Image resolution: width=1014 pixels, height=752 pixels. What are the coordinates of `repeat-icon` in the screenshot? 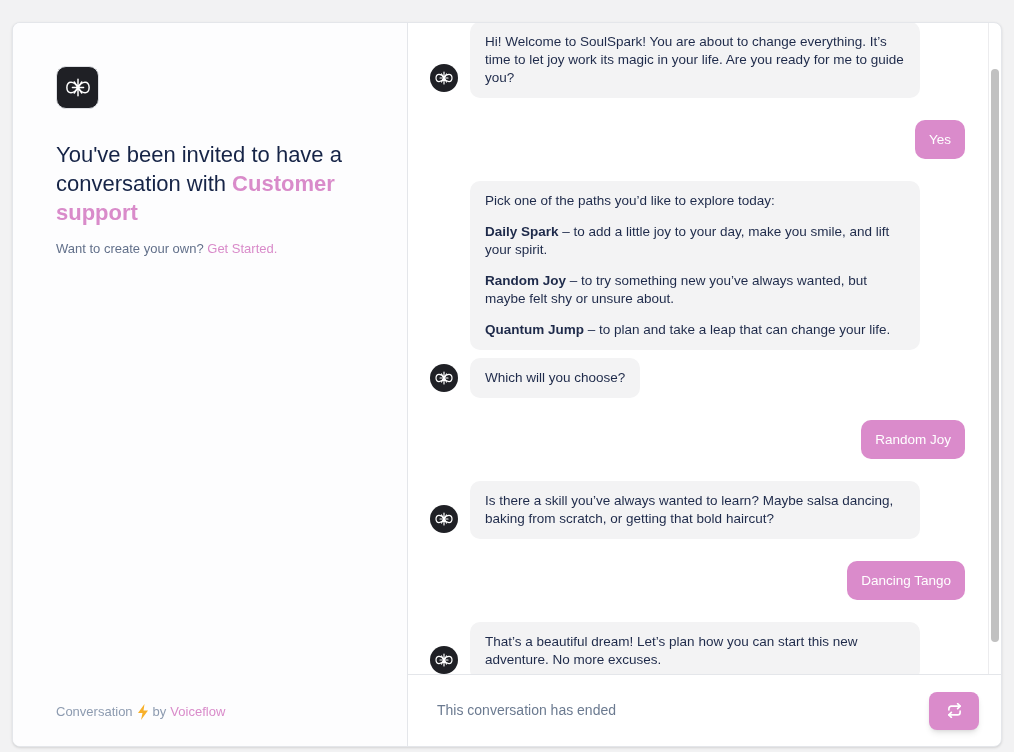 It's located at (954, 710).